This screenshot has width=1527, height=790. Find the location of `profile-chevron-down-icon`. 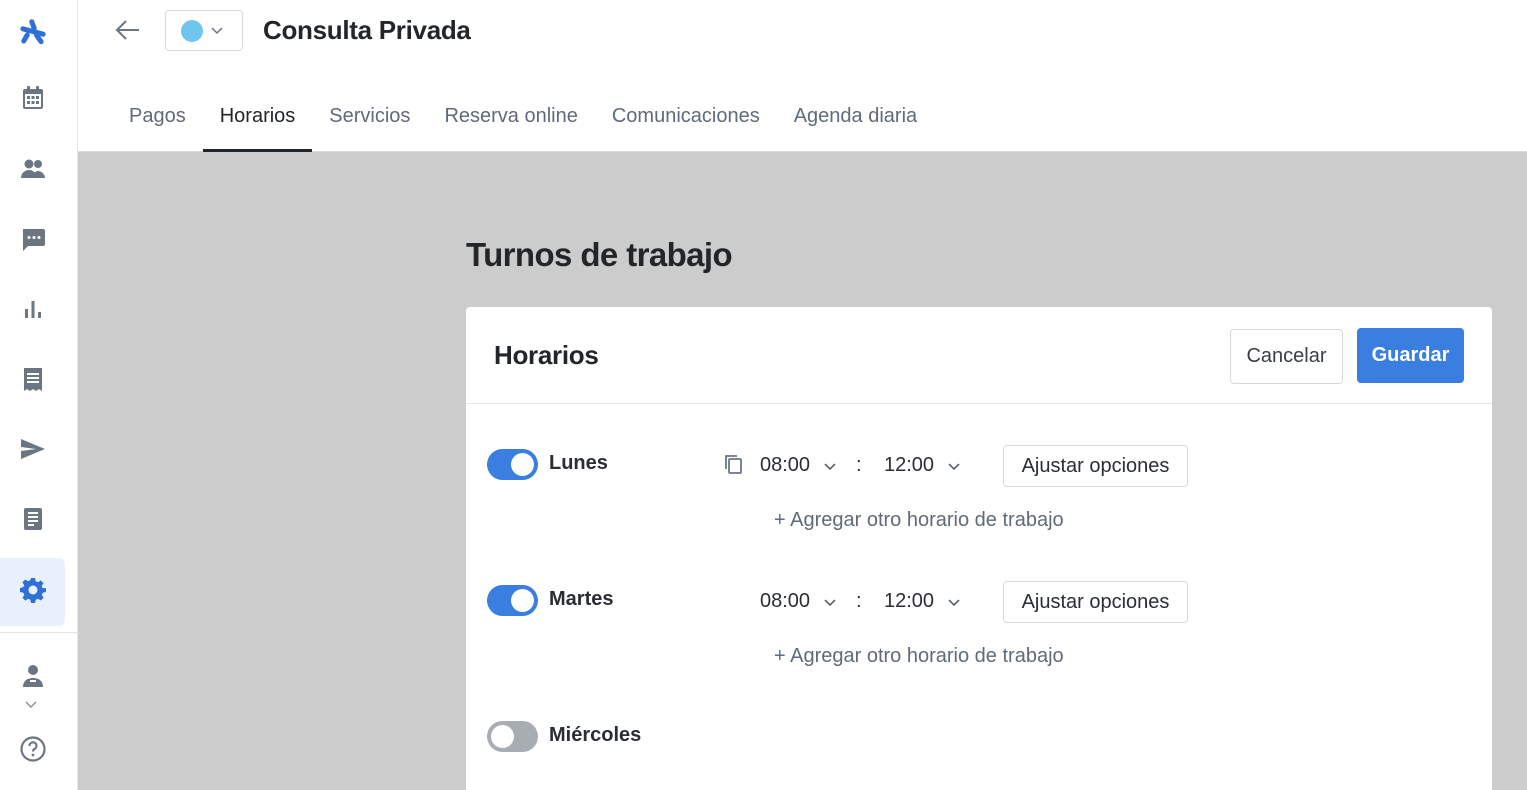

profile-chevron-down-icon is located at coordinates (31, 705).